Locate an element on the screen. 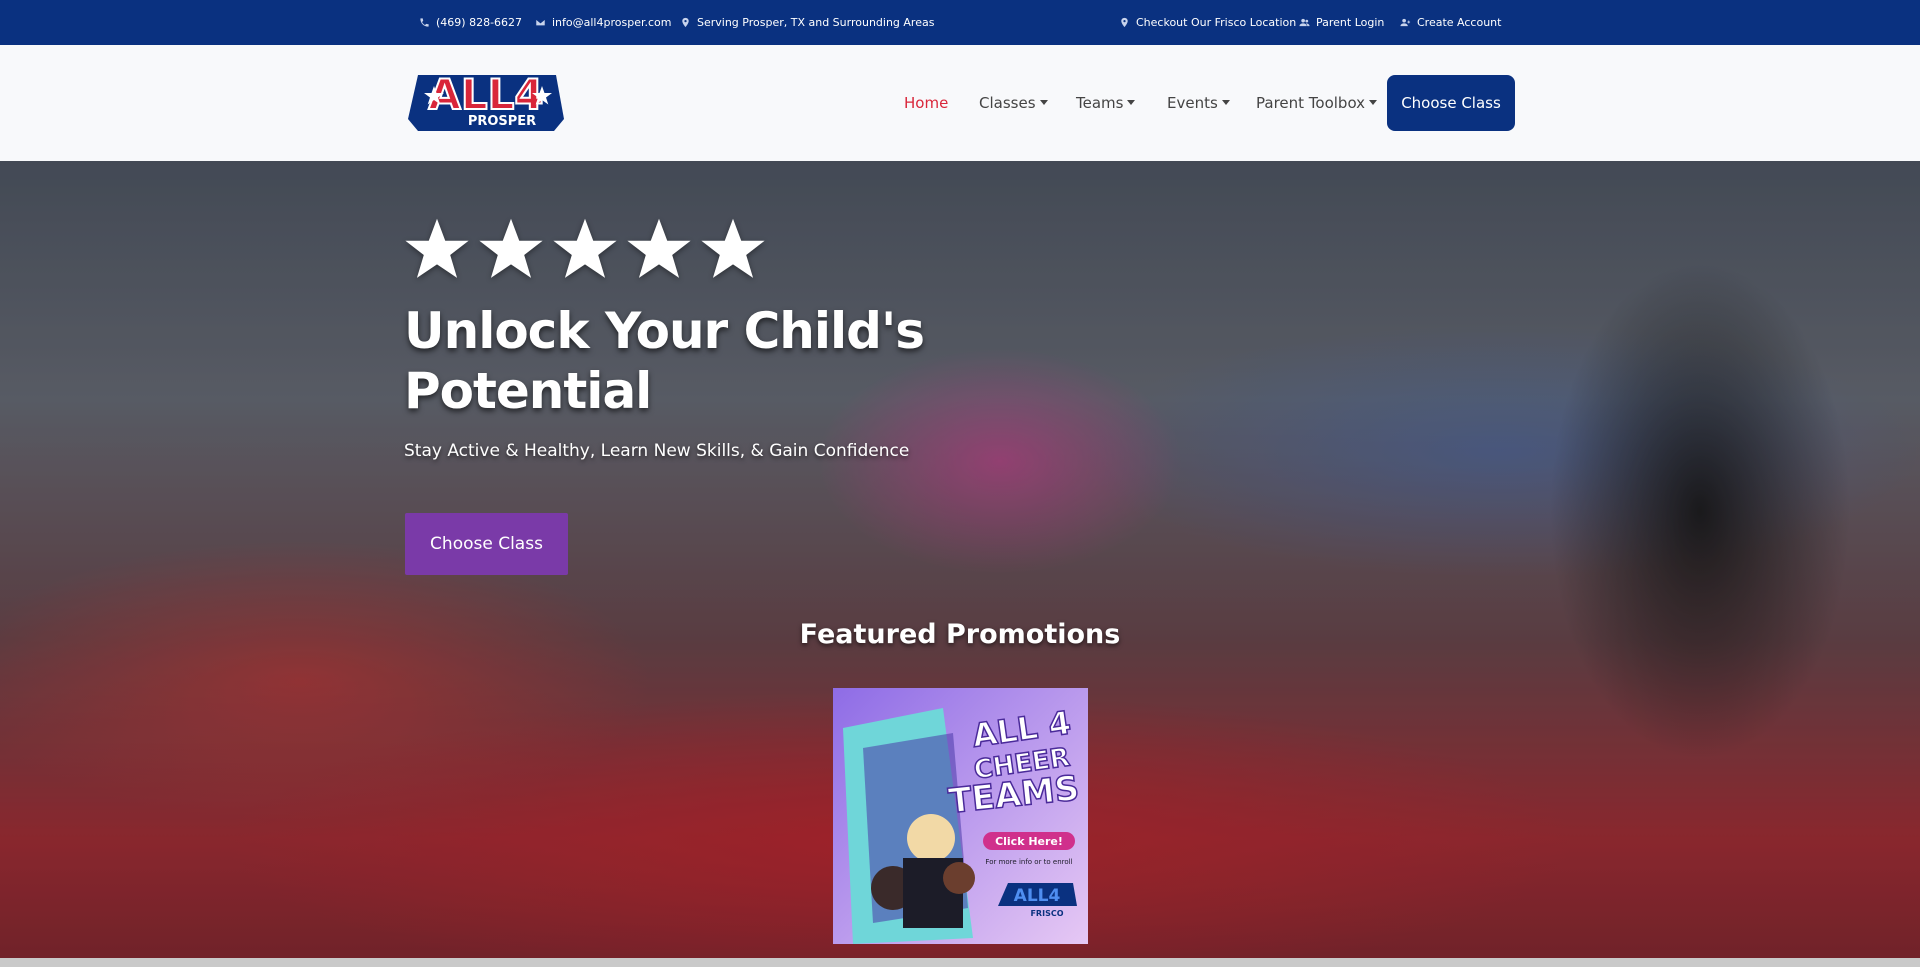 The width and height of the screenshot is (1920, 967). users-icon is located at coordinates (1304, 22).